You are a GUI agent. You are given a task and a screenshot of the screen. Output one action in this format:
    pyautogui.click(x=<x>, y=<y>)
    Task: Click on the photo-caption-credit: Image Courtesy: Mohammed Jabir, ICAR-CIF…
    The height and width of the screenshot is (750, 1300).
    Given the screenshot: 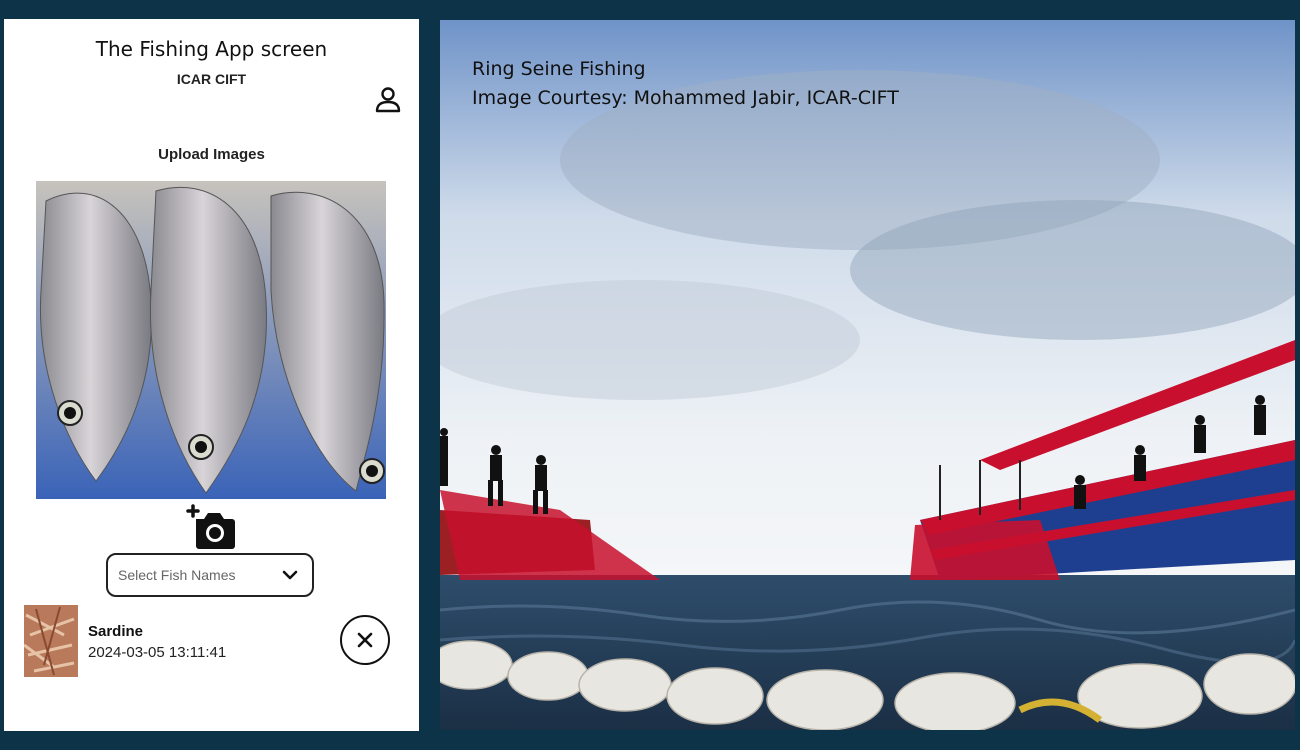 What is the action you would take?
    pyautogui.click(x=685, y=98)
    